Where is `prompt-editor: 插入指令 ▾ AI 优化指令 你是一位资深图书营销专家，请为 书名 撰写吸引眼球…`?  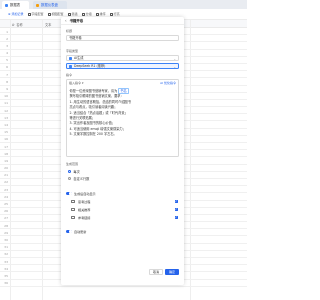 prompt-editor: 插入指令 ▾ AI 优化指令 你是一位资深图书营销专家，请为 书名 撰写吸引眼球… is located at coordinates (122, 118).